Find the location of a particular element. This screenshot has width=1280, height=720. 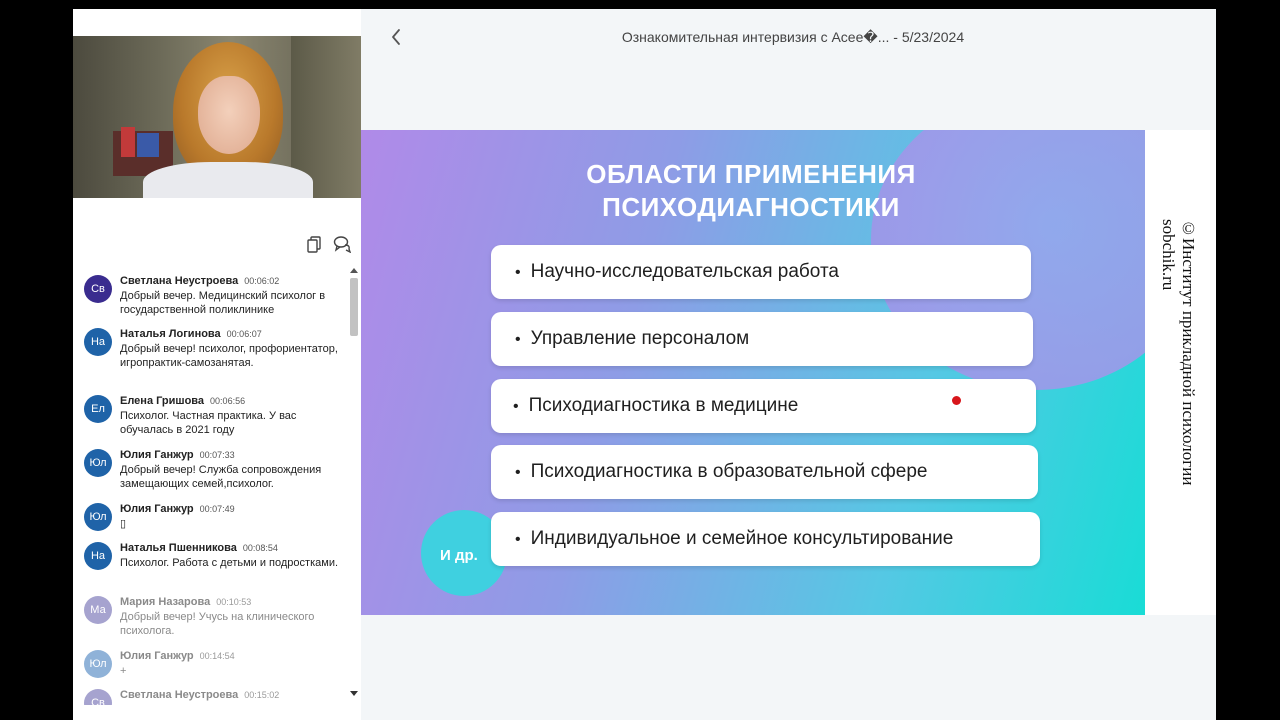

chat-time: 00:07:49 is located at coordinates (217, 509).